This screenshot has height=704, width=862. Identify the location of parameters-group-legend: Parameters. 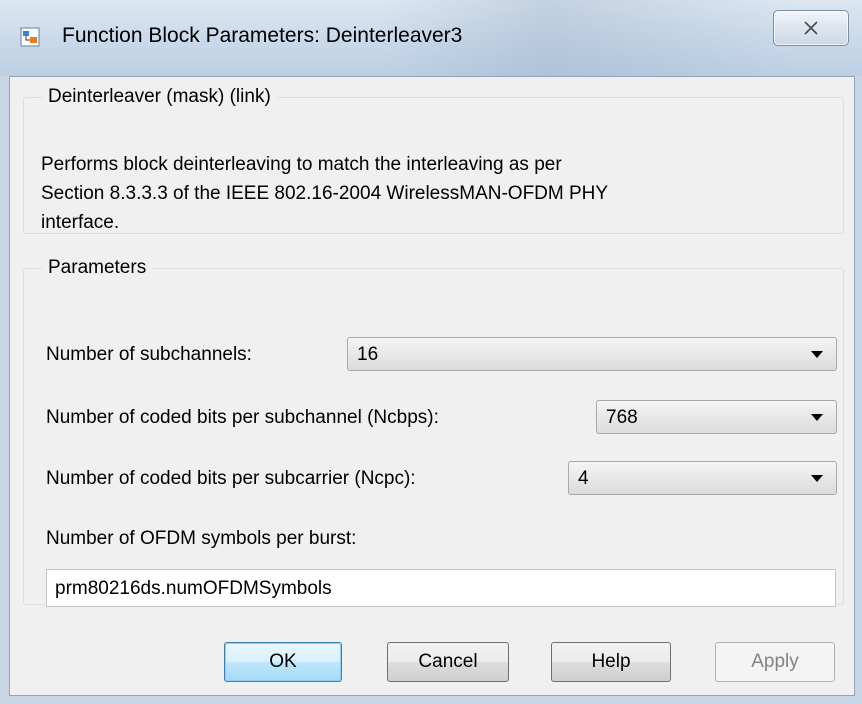
(97, 267).